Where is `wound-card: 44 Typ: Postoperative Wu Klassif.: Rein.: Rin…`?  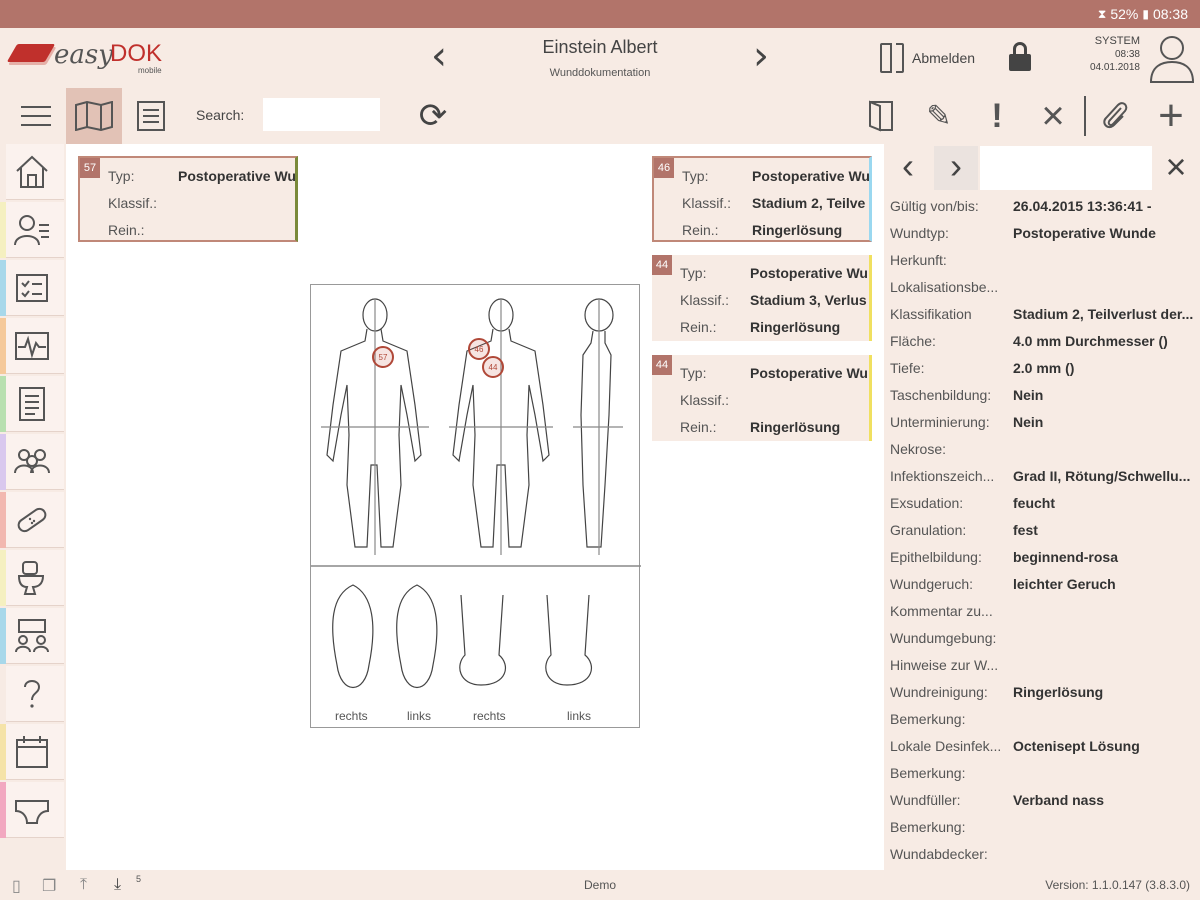
wound-card: 44 Typ: Postoperative Wu Klassif.: Rein.: Rin… is located at coordinates (762, 398).